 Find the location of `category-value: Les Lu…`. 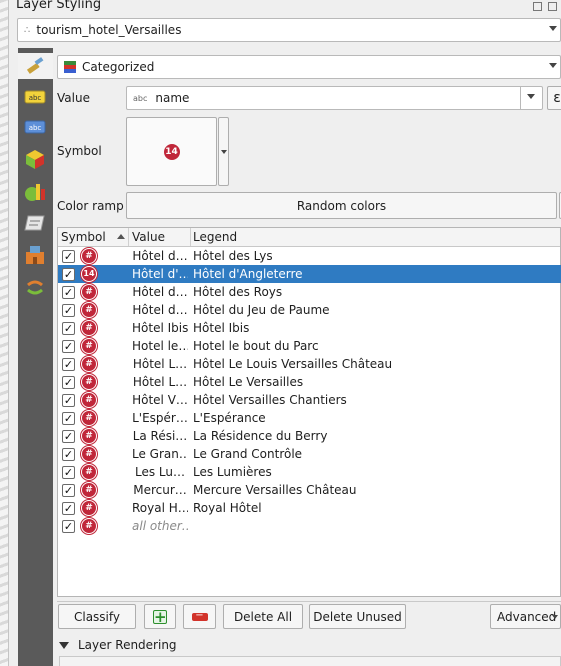

category-value: Les Lu… is located at coordinates (160, 472).